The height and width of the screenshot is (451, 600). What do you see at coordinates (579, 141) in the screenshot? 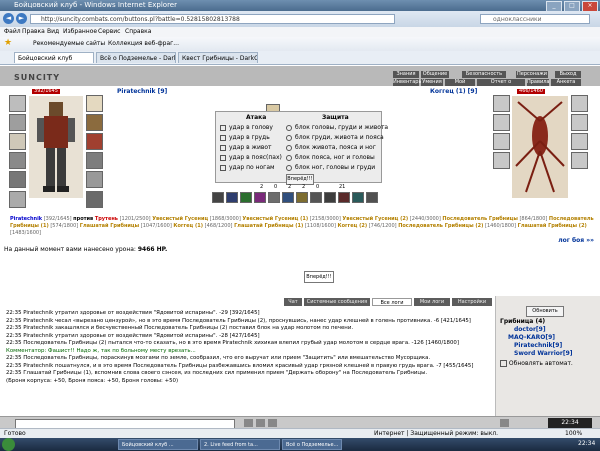
I see `enemy-shield-slot` at bounding box center [579, 141].